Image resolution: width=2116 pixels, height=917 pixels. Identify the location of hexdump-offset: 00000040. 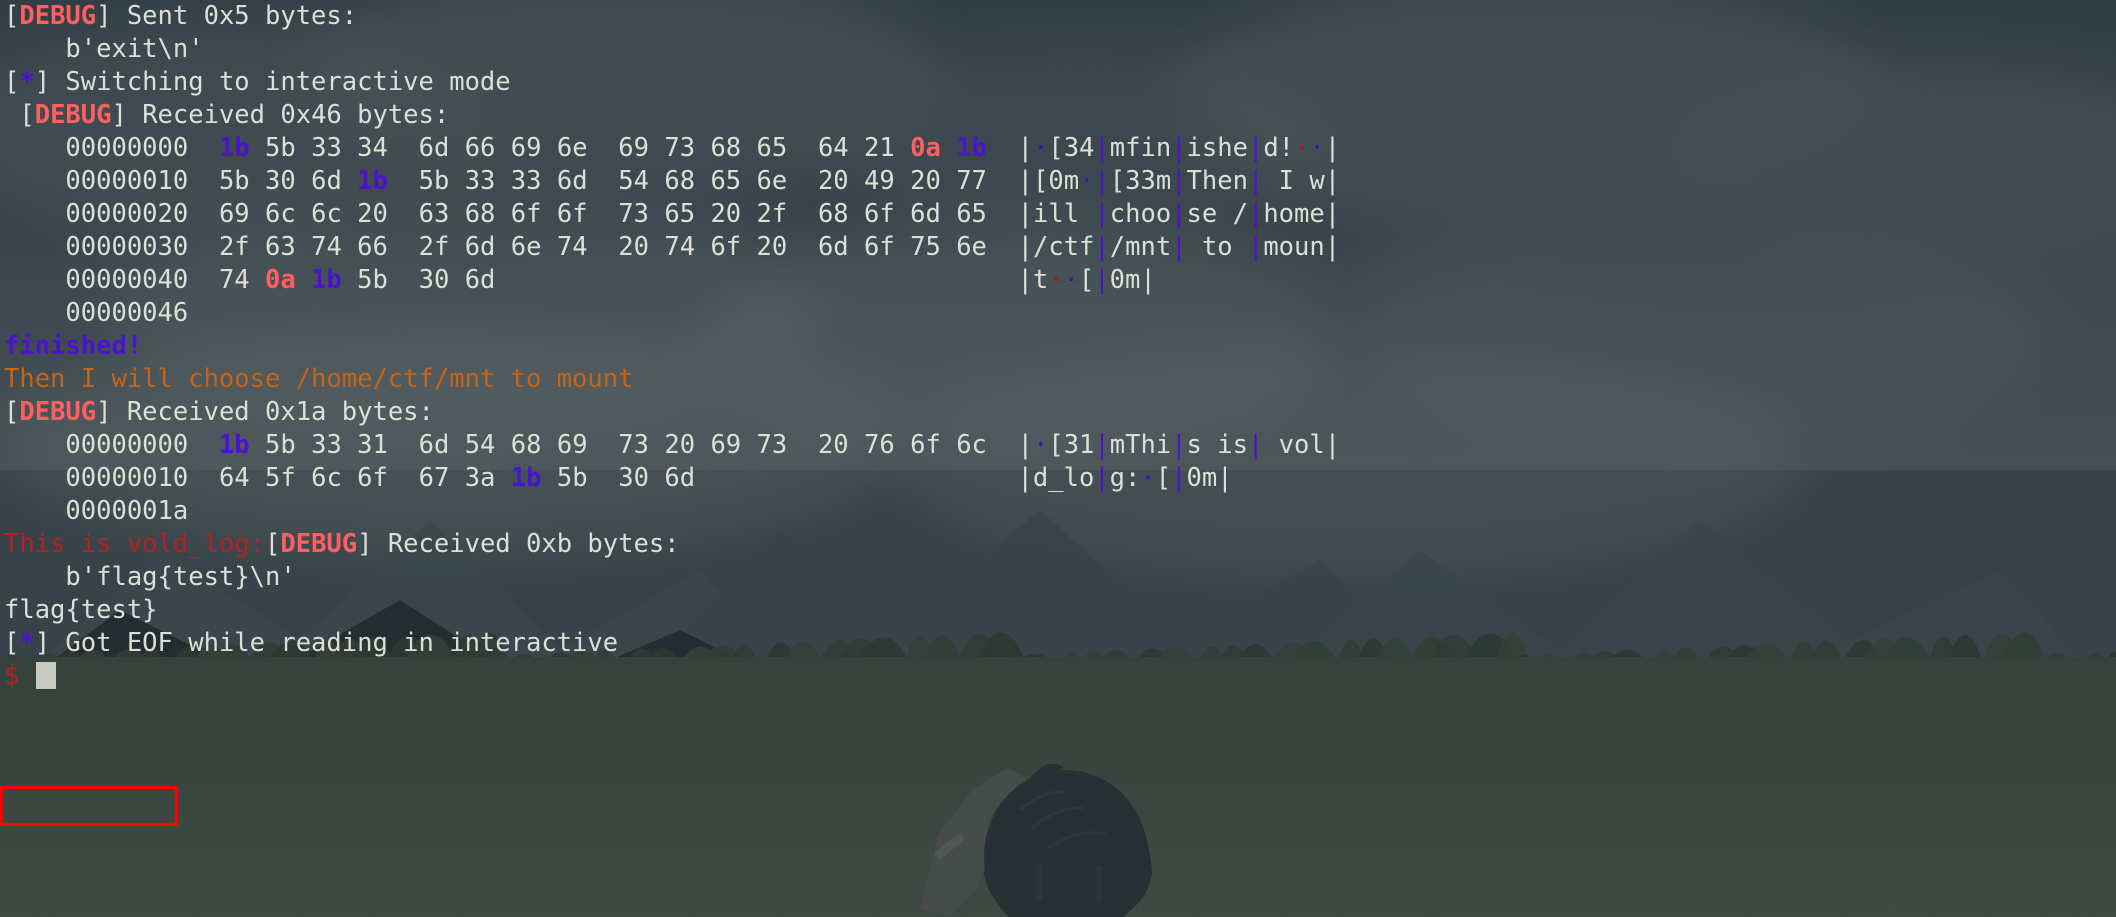
(111, 280).